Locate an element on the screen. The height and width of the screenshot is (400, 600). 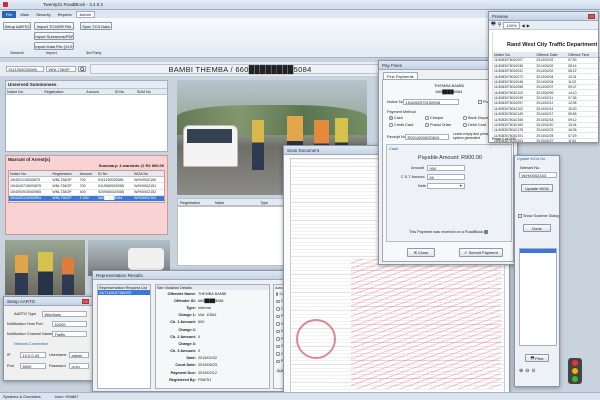
summons-col-amount: Amount is located at coordinates (99, 92).